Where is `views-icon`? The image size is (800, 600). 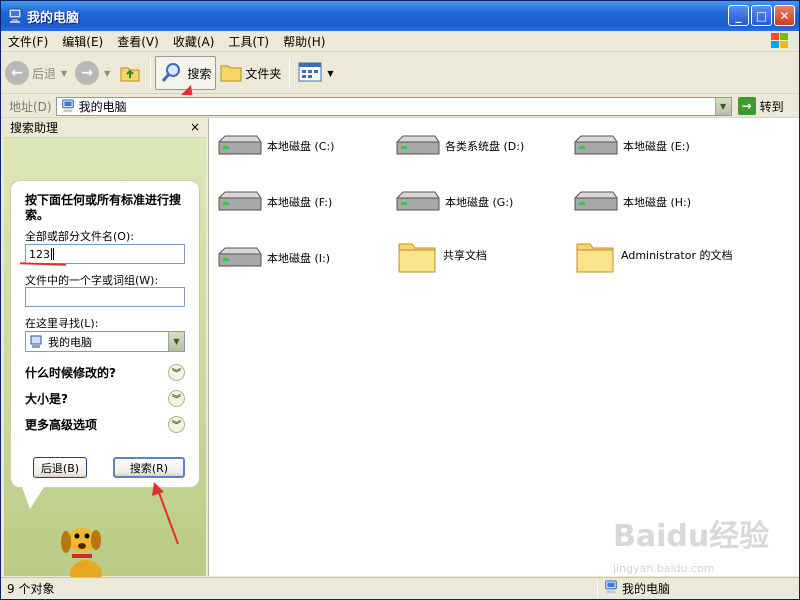
views-icon is located at coordinates (310, 73).